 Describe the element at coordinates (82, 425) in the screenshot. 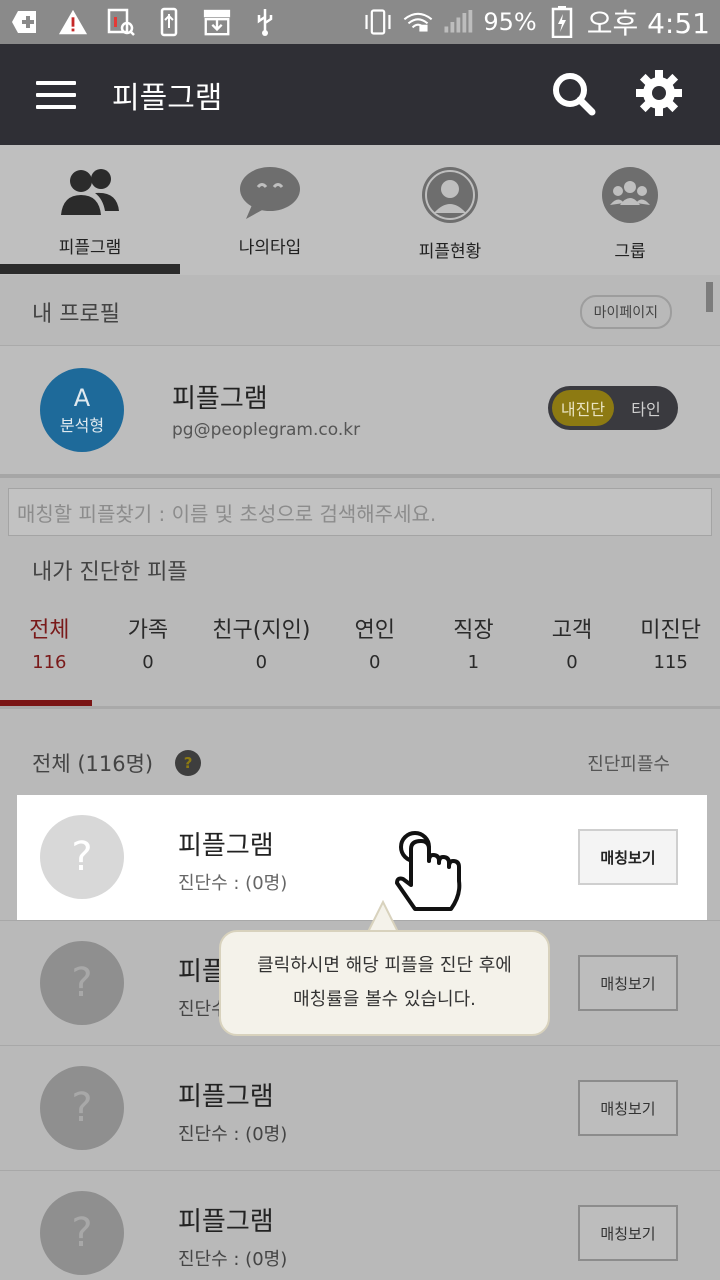

I see `avatar-type: 분석형` at that location.